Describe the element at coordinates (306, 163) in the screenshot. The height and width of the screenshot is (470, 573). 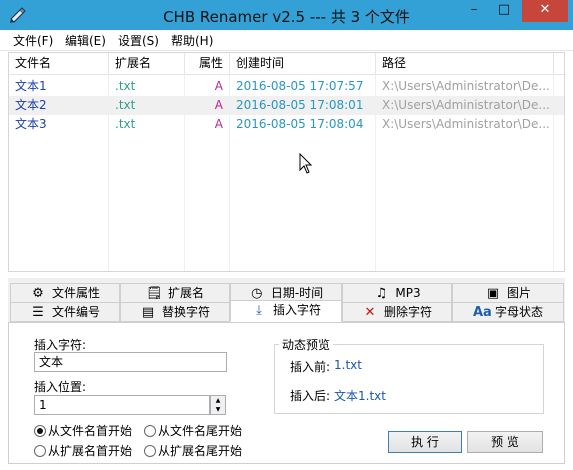
I see `mouse-cursor-icon` at that location.